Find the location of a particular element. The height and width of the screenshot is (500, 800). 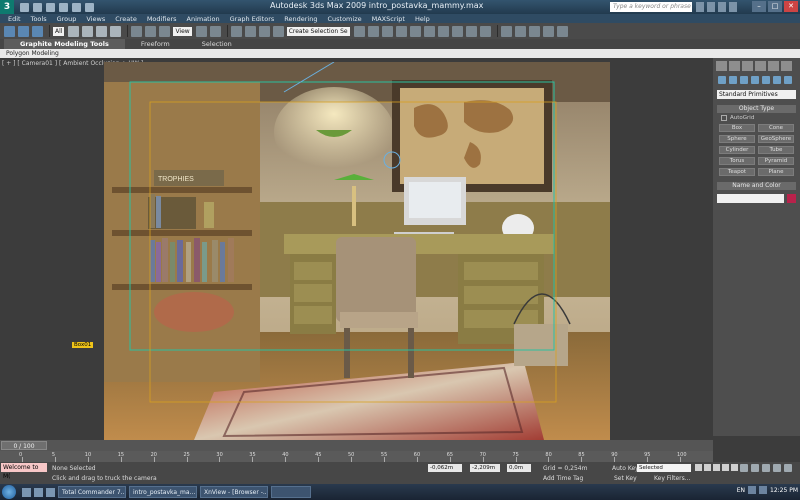

rendered-frame-icon is located at coordinates (471, 31).